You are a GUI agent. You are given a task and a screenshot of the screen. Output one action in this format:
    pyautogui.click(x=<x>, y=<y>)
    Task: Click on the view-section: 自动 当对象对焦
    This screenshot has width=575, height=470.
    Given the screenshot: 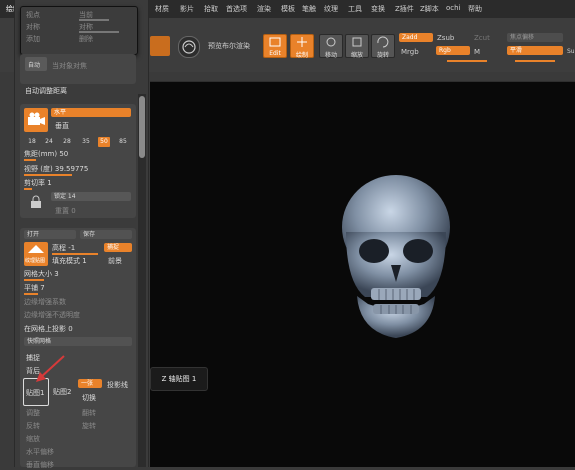 What is the action you would take?
    pyautogui.click(x=78, y=69)
    